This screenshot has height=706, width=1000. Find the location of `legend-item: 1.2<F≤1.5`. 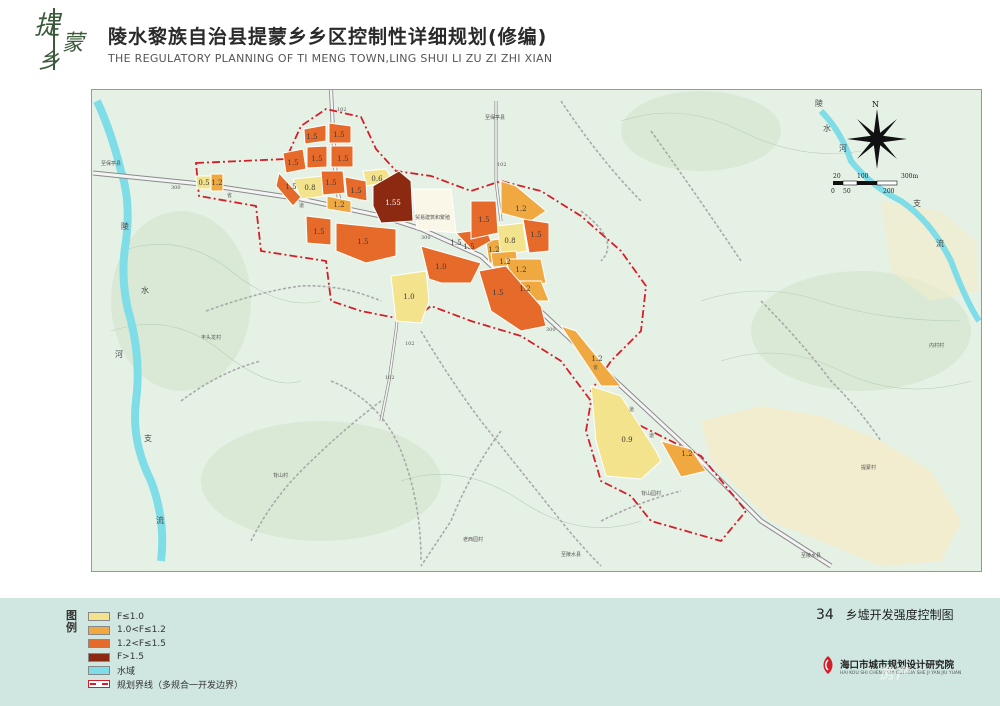

legend-item: 1.2<F≤1.5 is located at coordinates (165, 644).